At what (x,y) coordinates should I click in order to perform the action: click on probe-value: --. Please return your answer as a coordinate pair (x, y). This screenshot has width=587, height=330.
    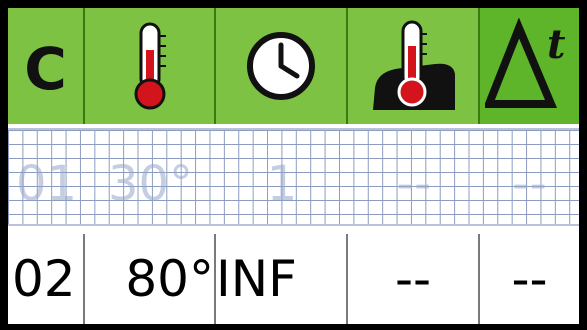
    Looking at the image, I should click on (413, 279).